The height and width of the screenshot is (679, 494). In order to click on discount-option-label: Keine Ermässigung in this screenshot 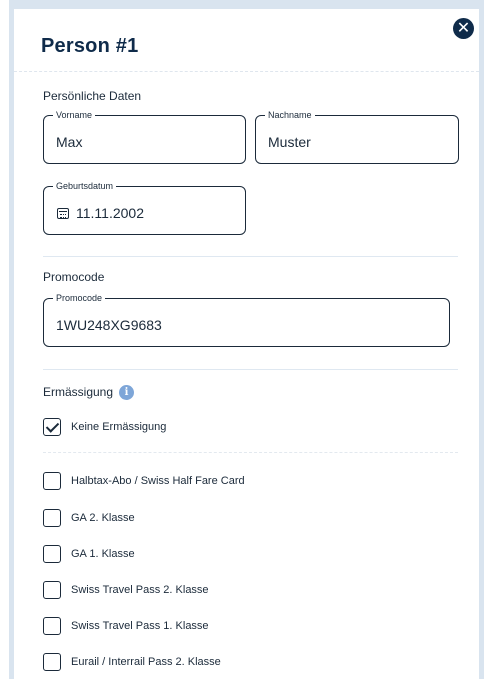, I will do `click(119, 427)`.